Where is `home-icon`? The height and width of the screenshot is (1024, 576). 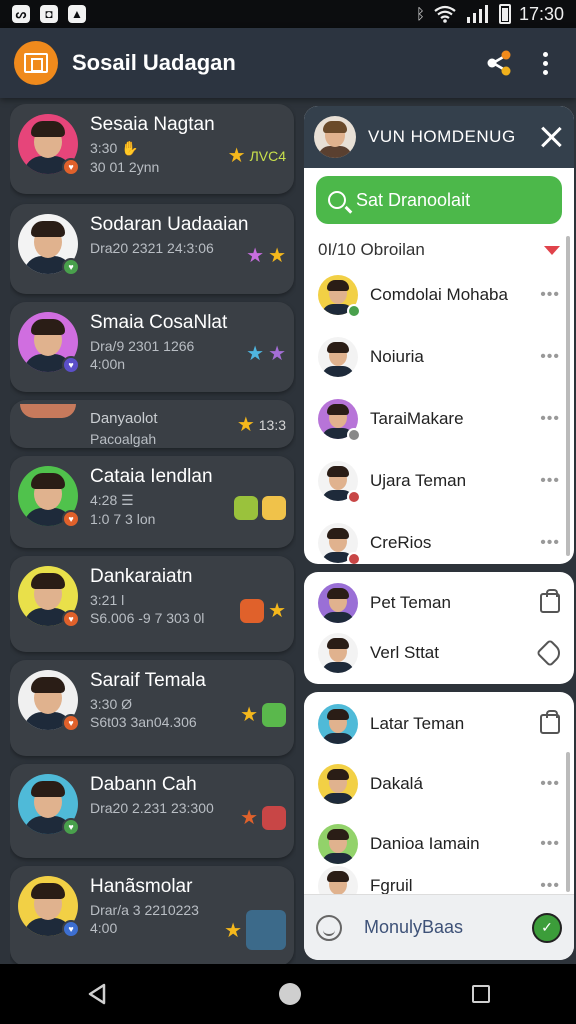 home-icon is located at coordinates (289, 994).